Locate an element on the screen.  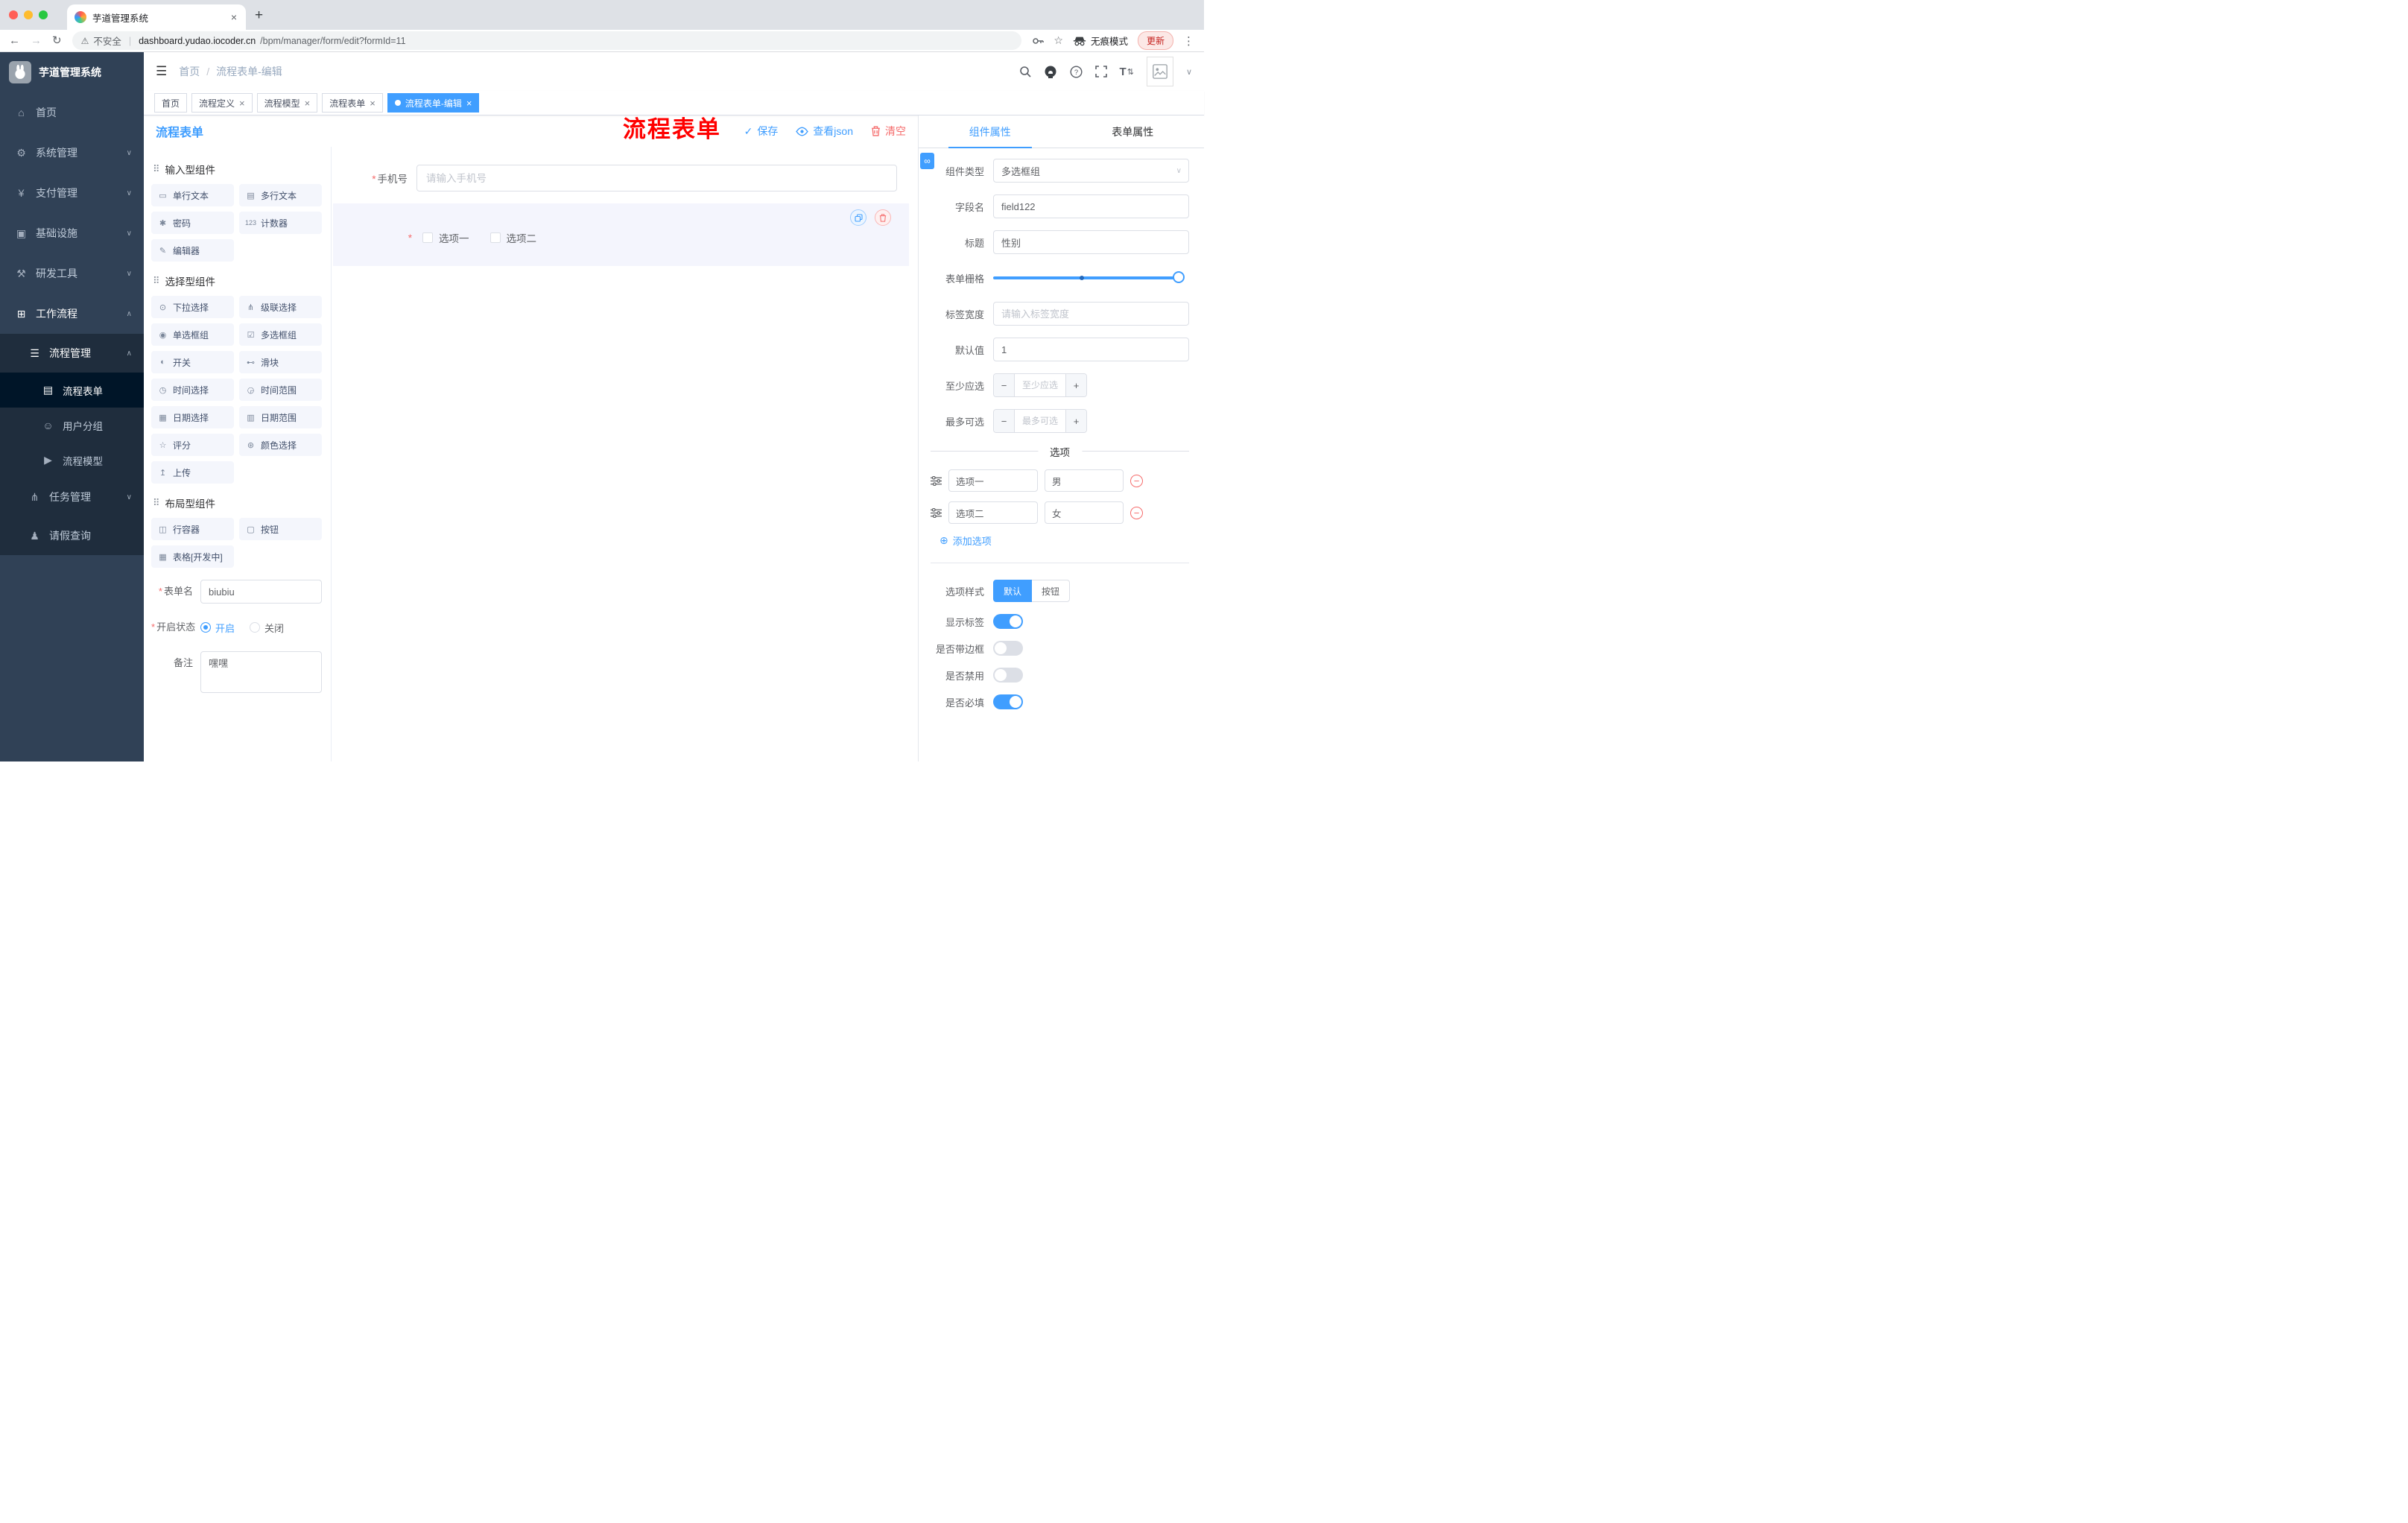
phone-field-row: * 手机号 is located at coordinates (617, 178).